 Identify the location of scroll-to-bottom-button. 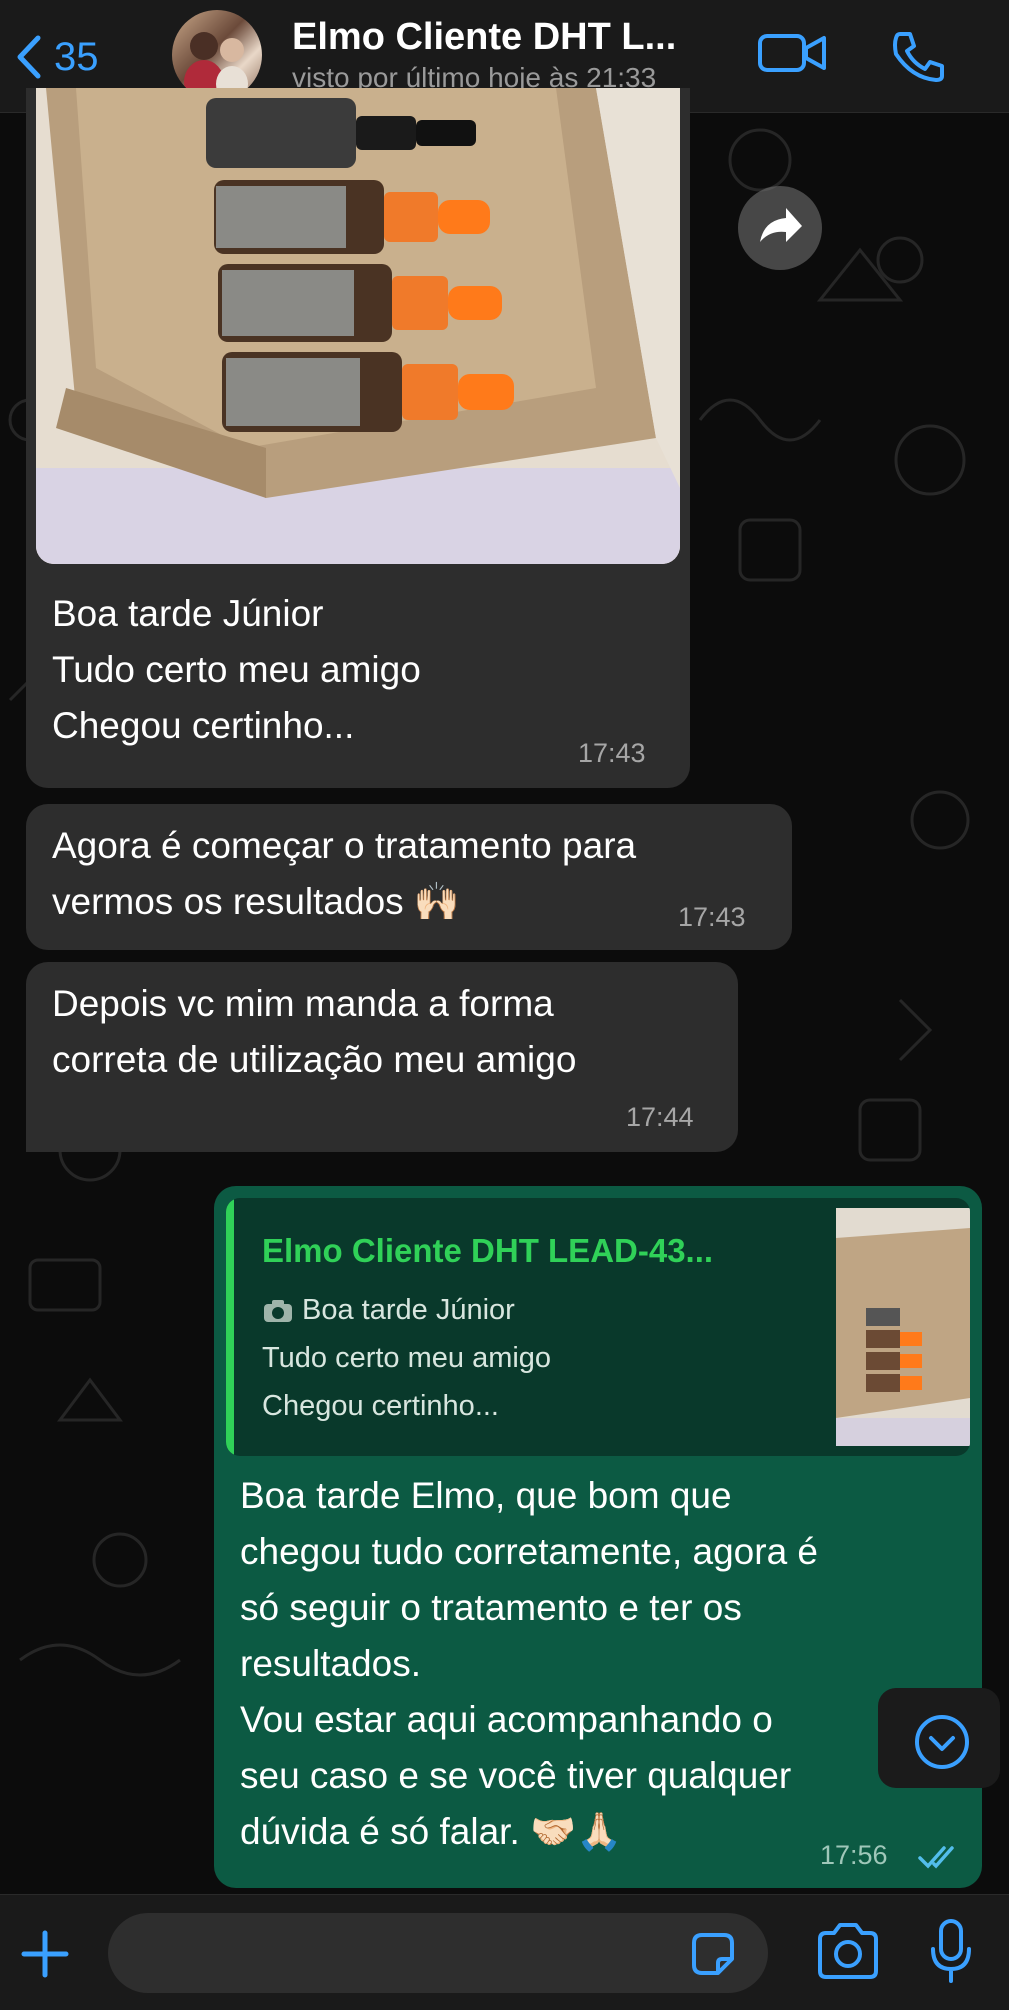
(939, 1738).